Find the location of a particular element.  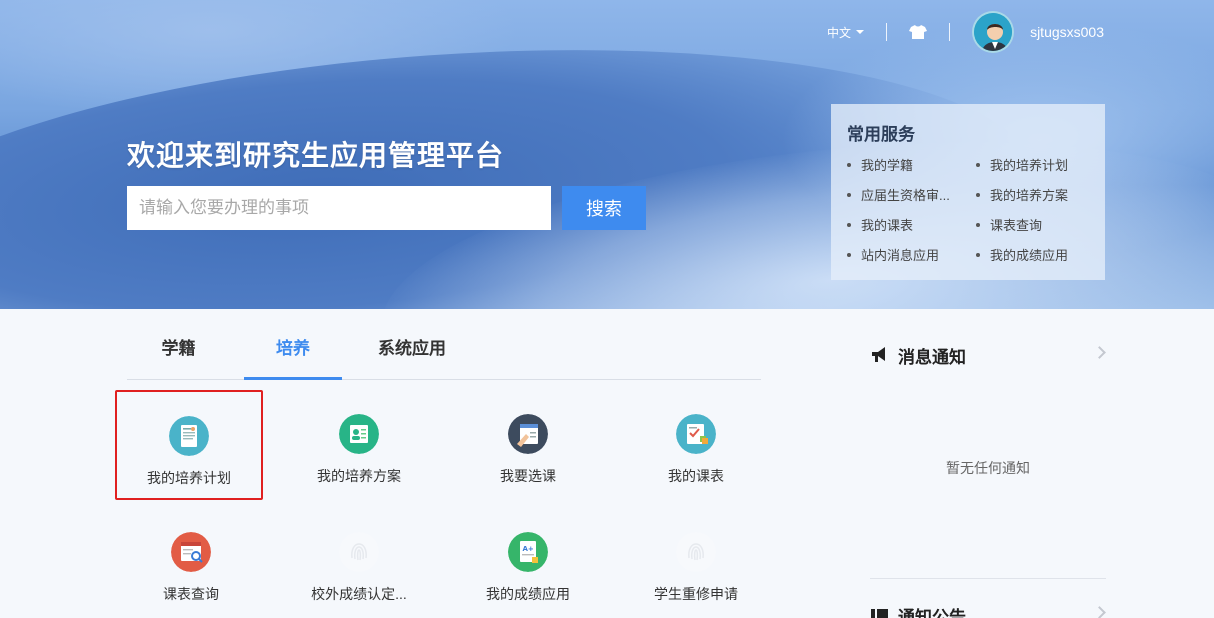

grade-report-icon: A+ is located at coordinates (528, 552).